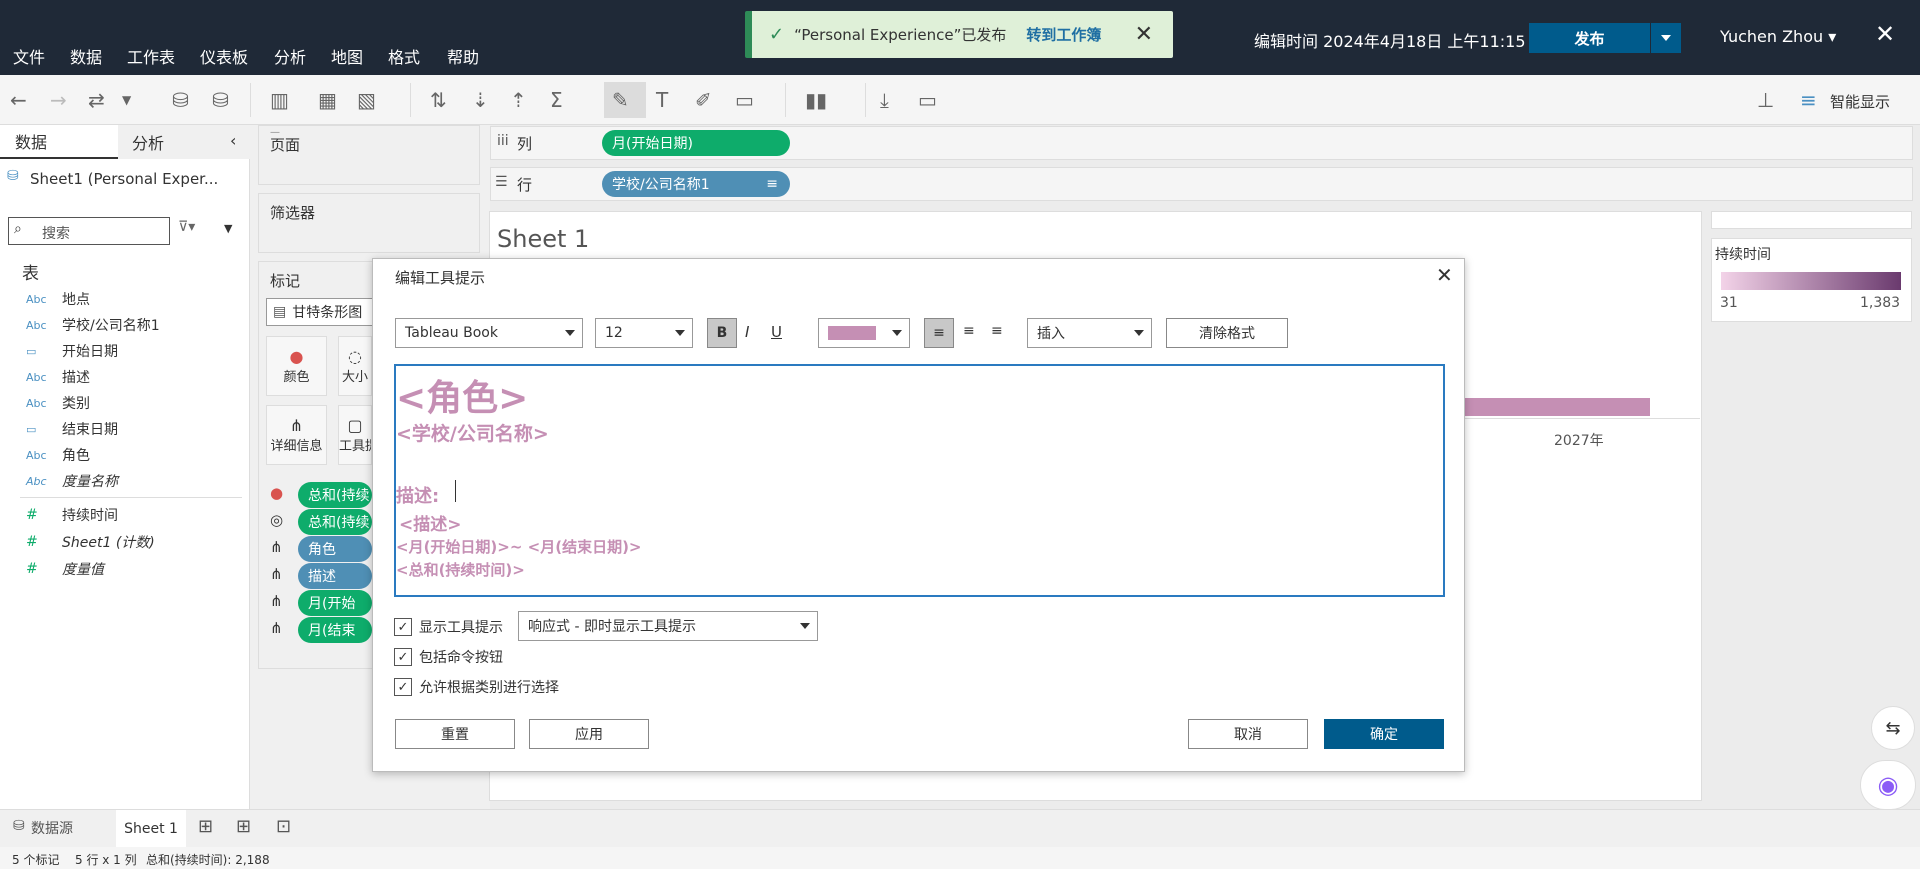 The image size is (1920, 869). Describe the element at coordinates (455, 734) in the screenshot. I see `reset-button: 重置` at that location.